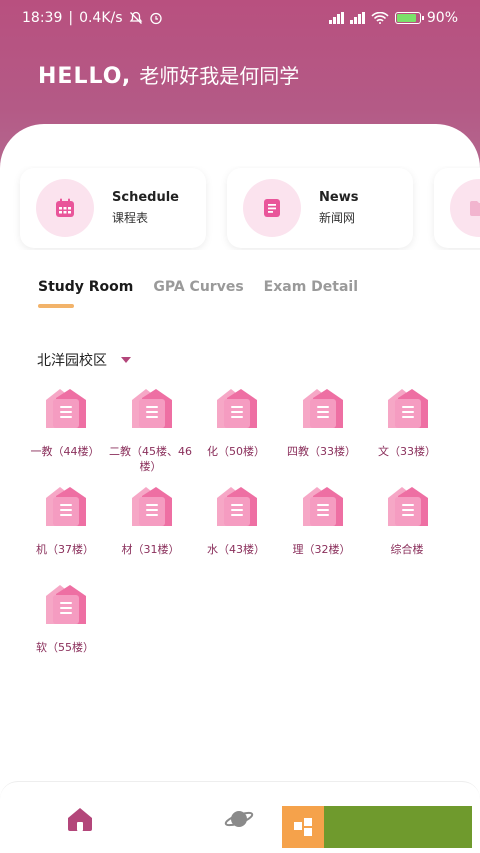 Image resolution: width=480 pixels, height=853 pixels. I want to click on greeting-name: 老师好我是何同学, so click(219, 76).